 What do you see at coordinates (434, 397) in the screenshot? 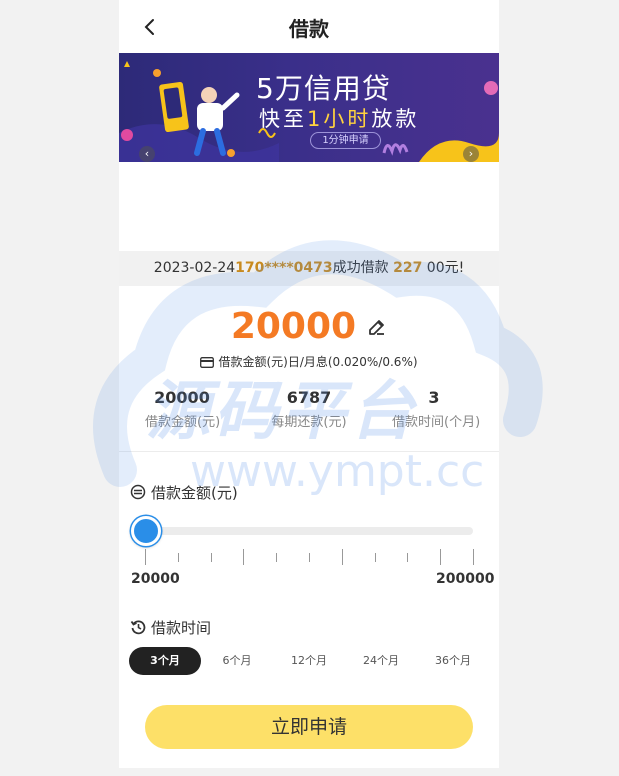
I see `stat-value: 3` at bounding box center [434, 397].